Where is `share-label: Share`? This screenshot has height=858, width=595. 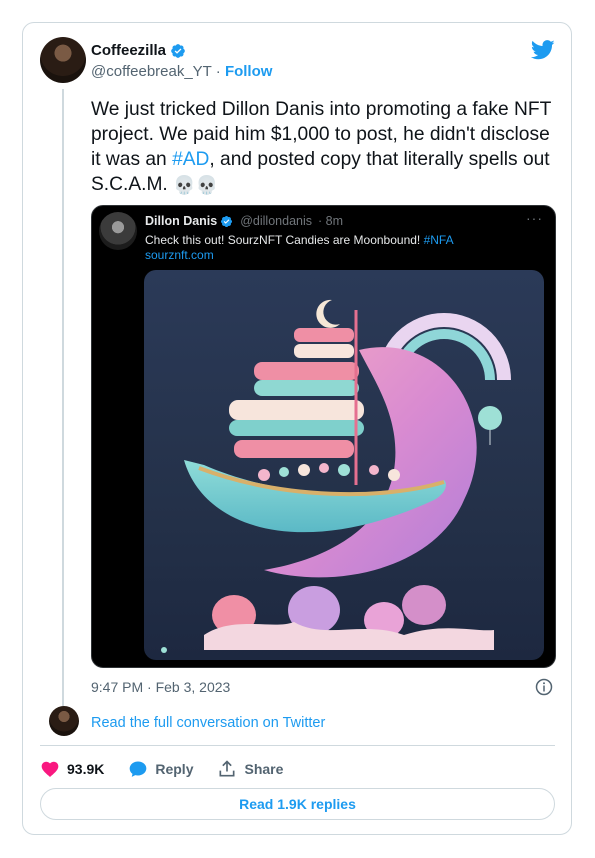 share-label: Share is located at coordinates (264, 769).